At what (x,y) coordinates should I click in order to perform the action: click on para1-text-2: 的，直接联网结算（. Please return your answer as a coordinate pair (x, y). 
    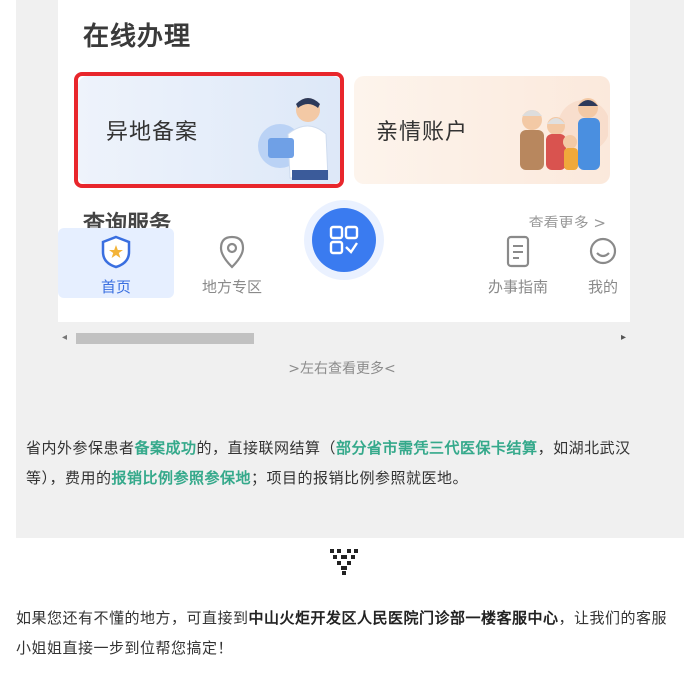
    Looking at the image, I should click on (266, 448).